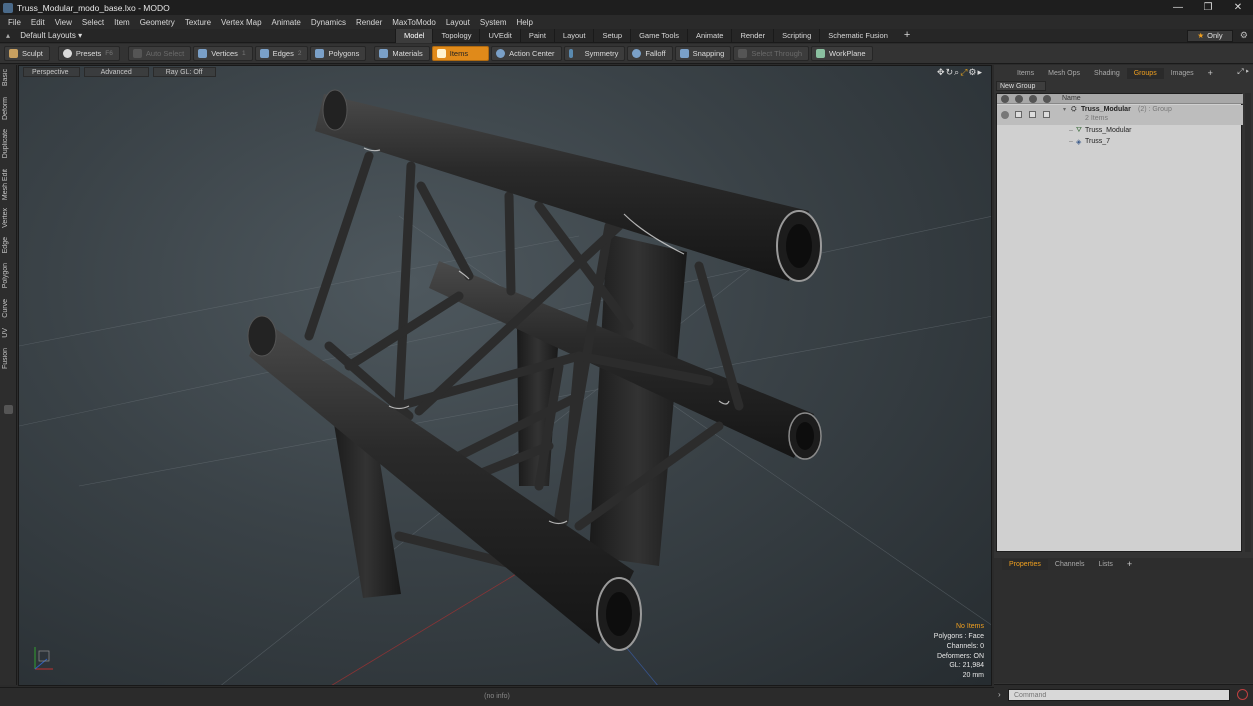 Image resolution: width=1253 pixels, height=706 pixels. What do you see at coordinates (703, 53) in the screenshot?
I see `snapping-button: Snapping` at bounding box center [703, 53].